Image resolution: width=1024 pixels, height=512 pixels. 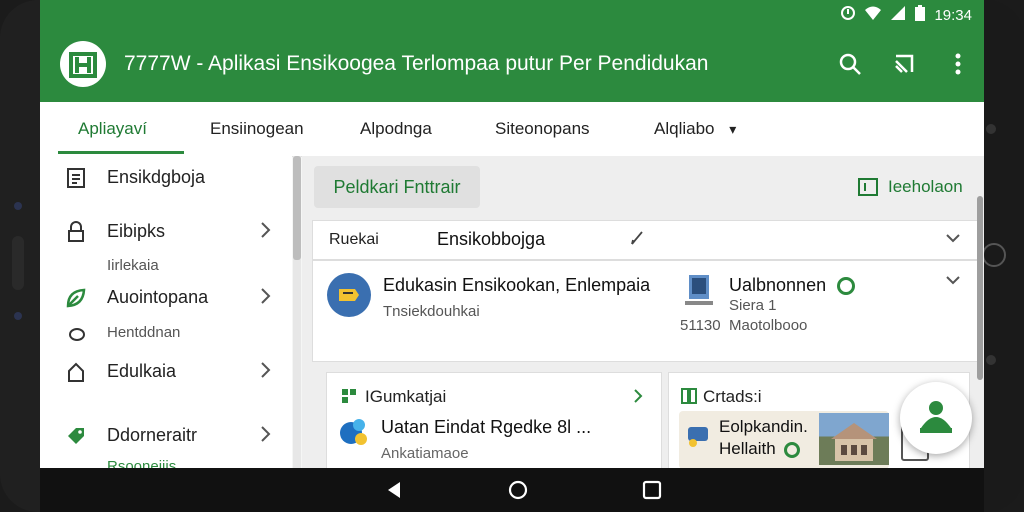 What do you see at coordinates (76, 232) in the screenshot?
I see `lock-icon` at bounding box center [76, 232].